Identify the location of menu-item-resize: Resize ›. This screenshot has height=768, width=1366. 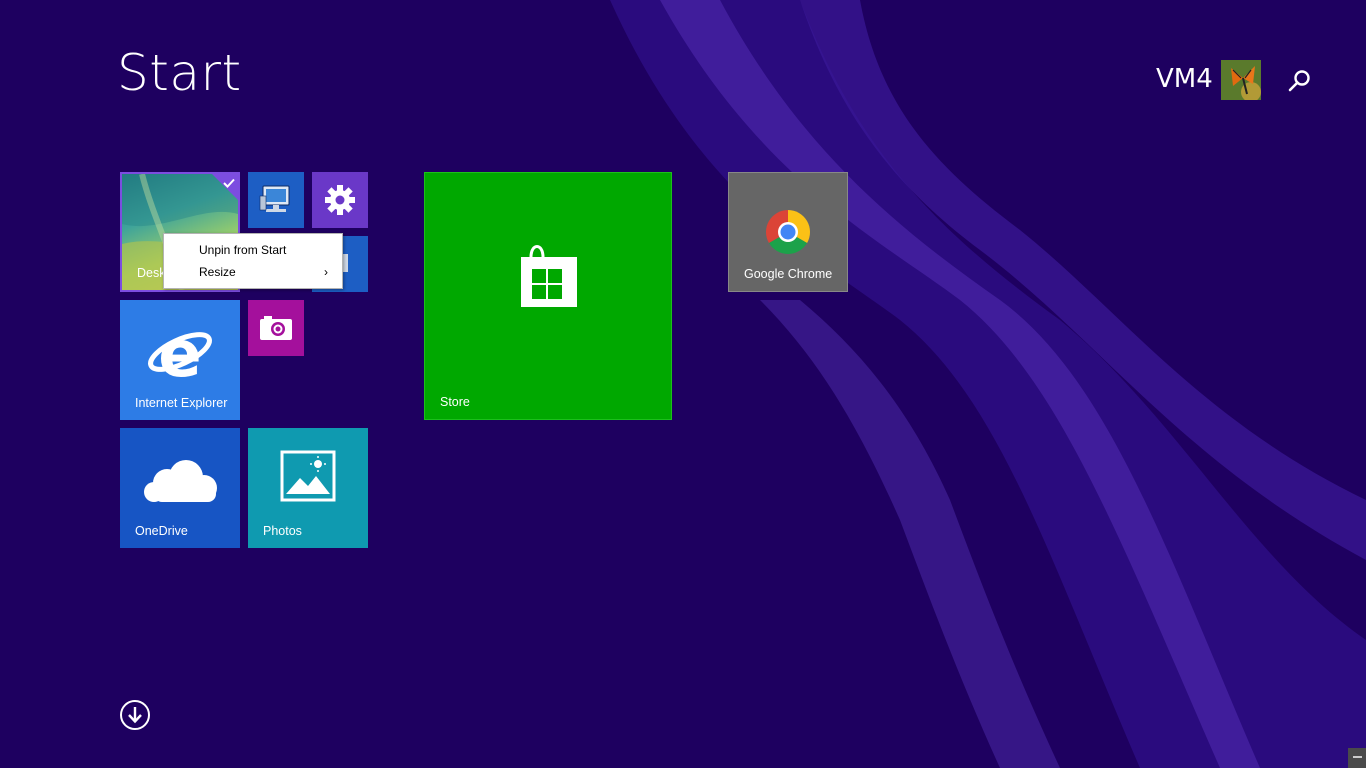
(253, 272).